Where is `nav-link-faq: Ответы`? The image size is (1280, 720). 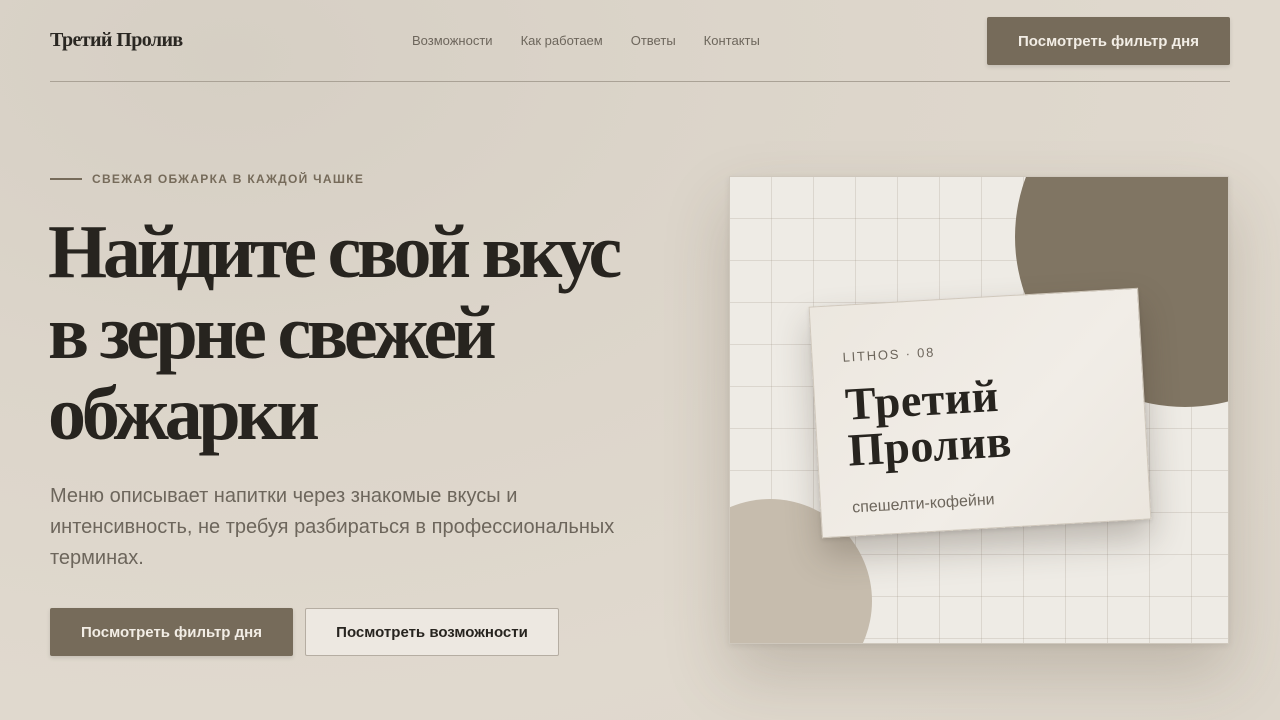
nav-link-faq: Ответы is located at coordinates (653, 40).